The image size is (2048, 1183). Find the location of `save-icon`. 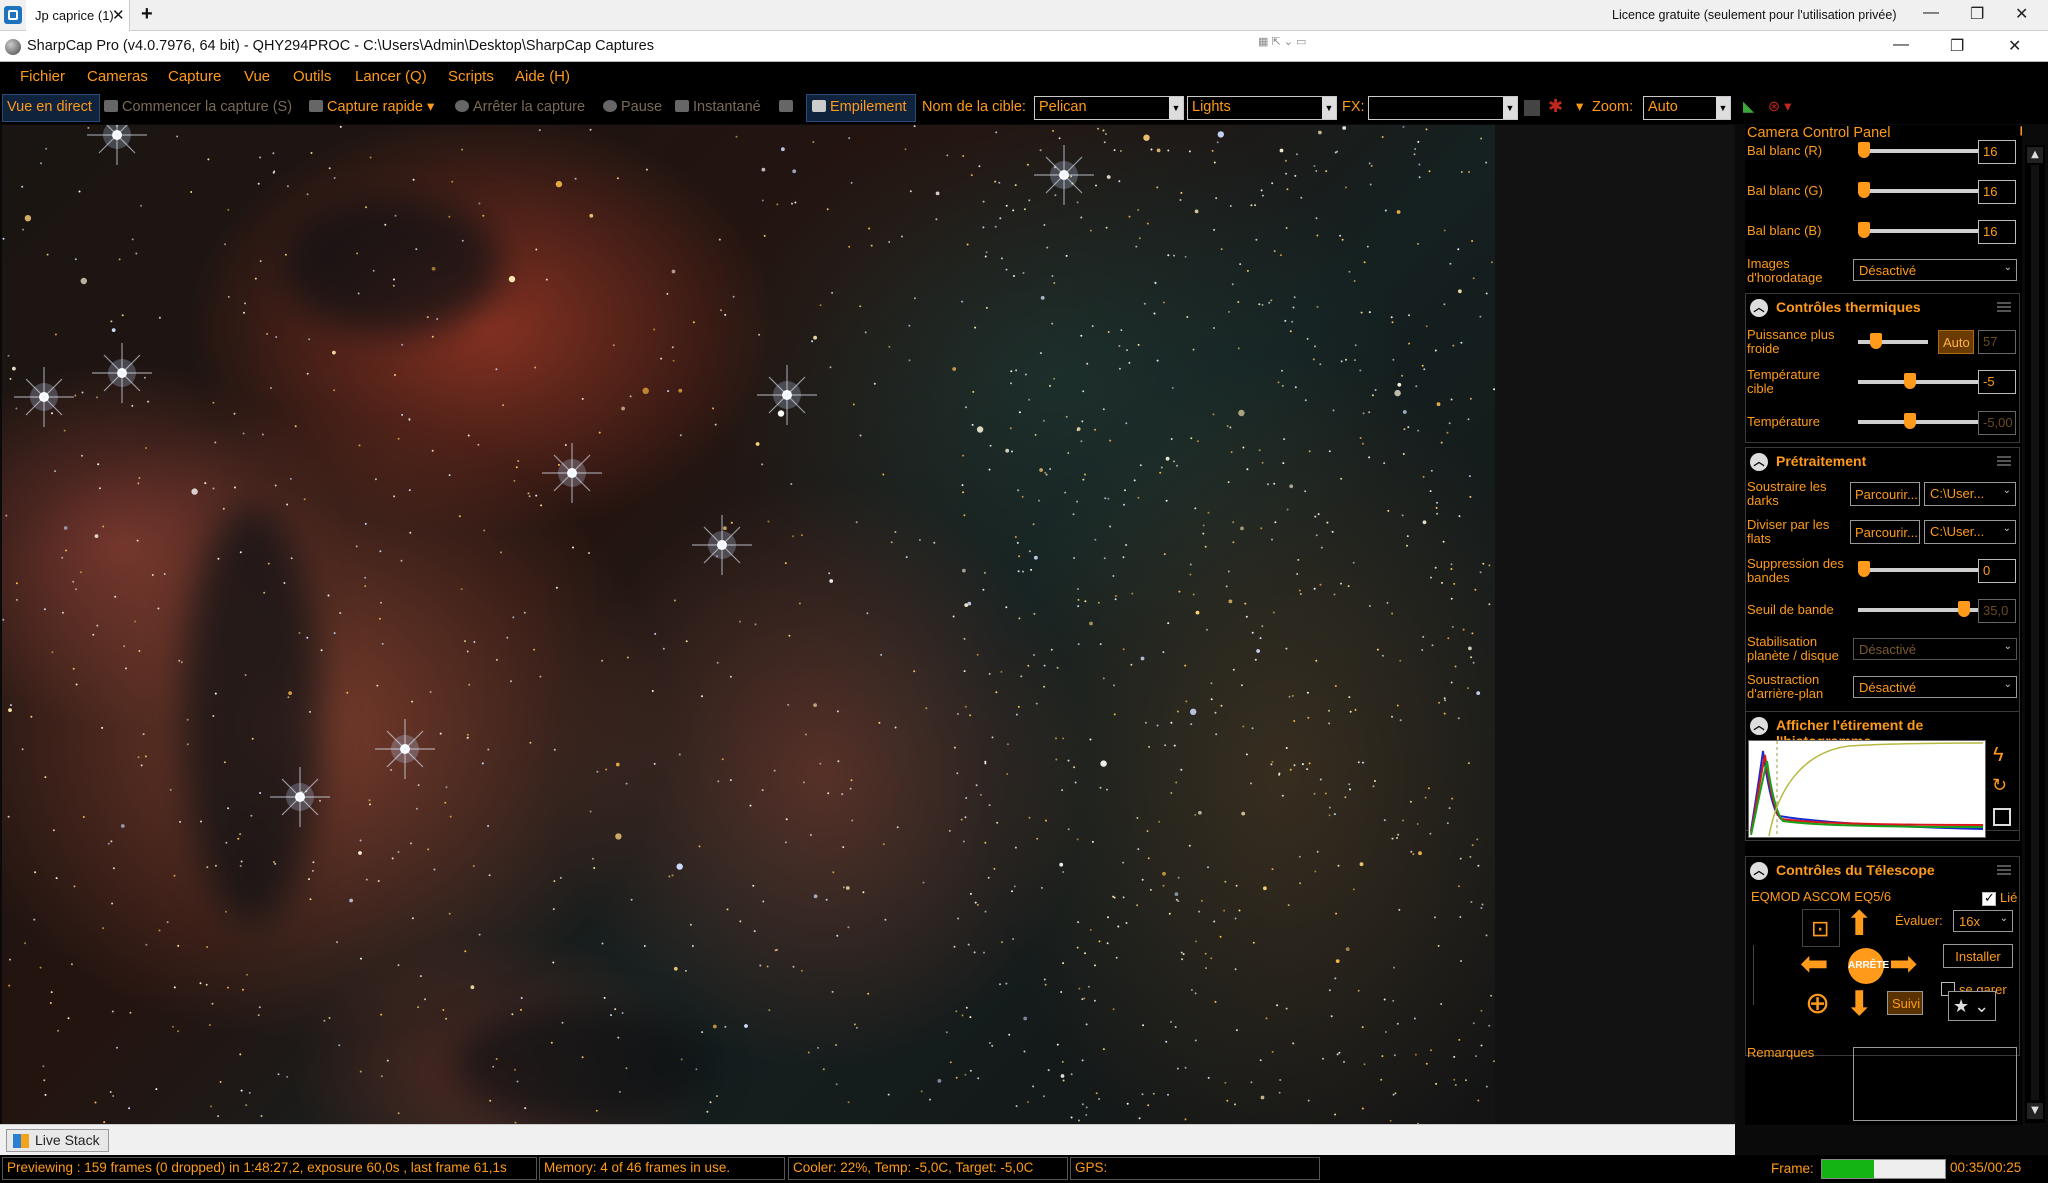

save-icon is located at coordinates (2002, 817).